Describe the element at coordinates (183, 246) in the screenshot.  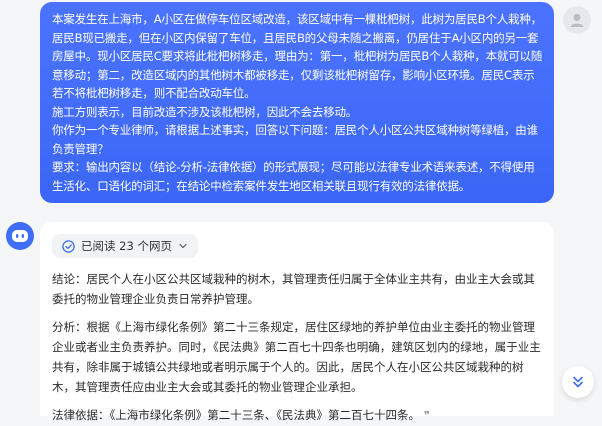
I see `chevron-down-icon` at that location.